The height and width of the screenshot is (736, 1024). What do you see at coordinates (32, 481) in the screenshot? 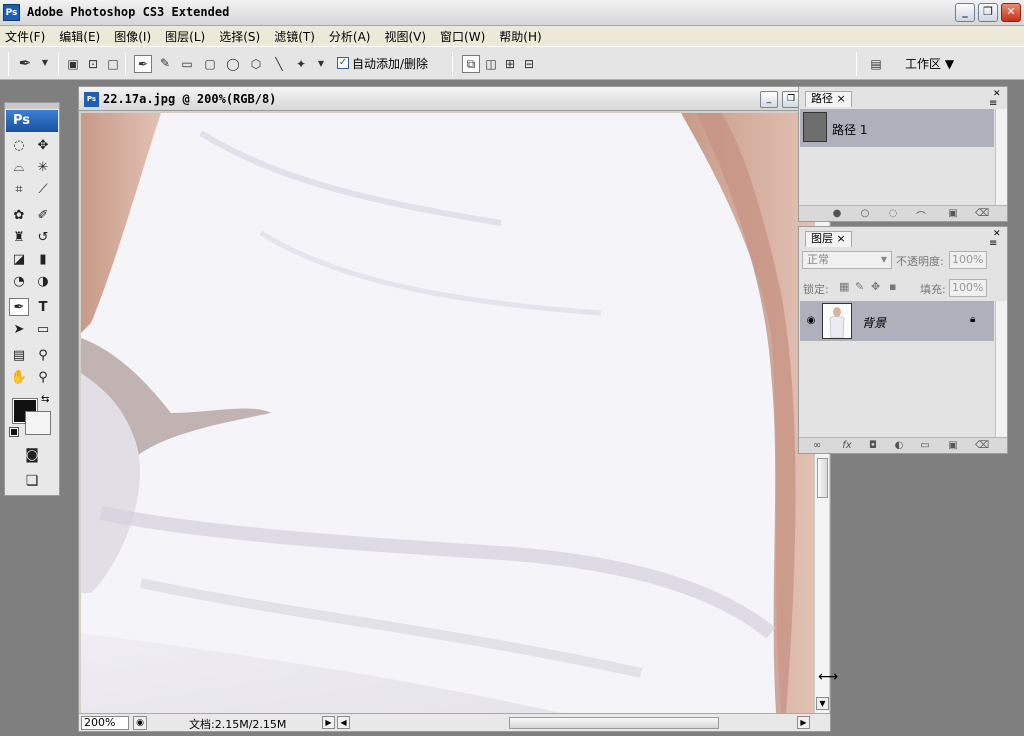
I see `screen-mode-icon: ❏` at bounding box center [32, 481].